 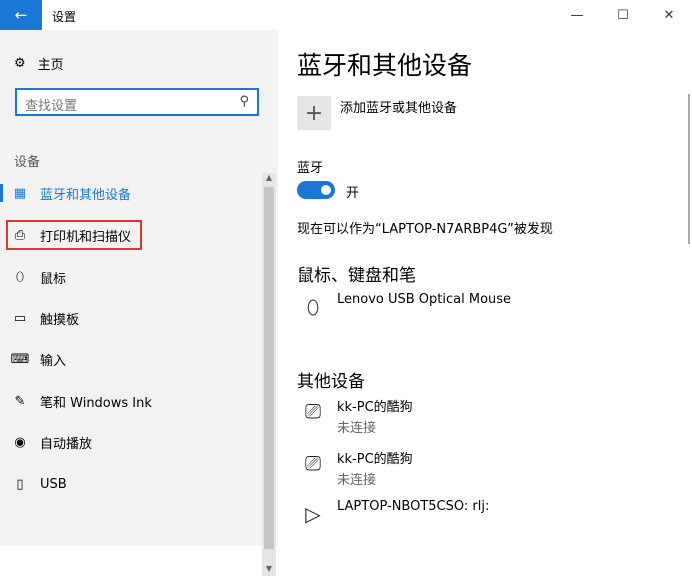 What do you see at coordinates (96, 403) in the screenshot?
I see `sidebar-item-label: 笔和 Windows Ink` at bounding box center [96, 403].